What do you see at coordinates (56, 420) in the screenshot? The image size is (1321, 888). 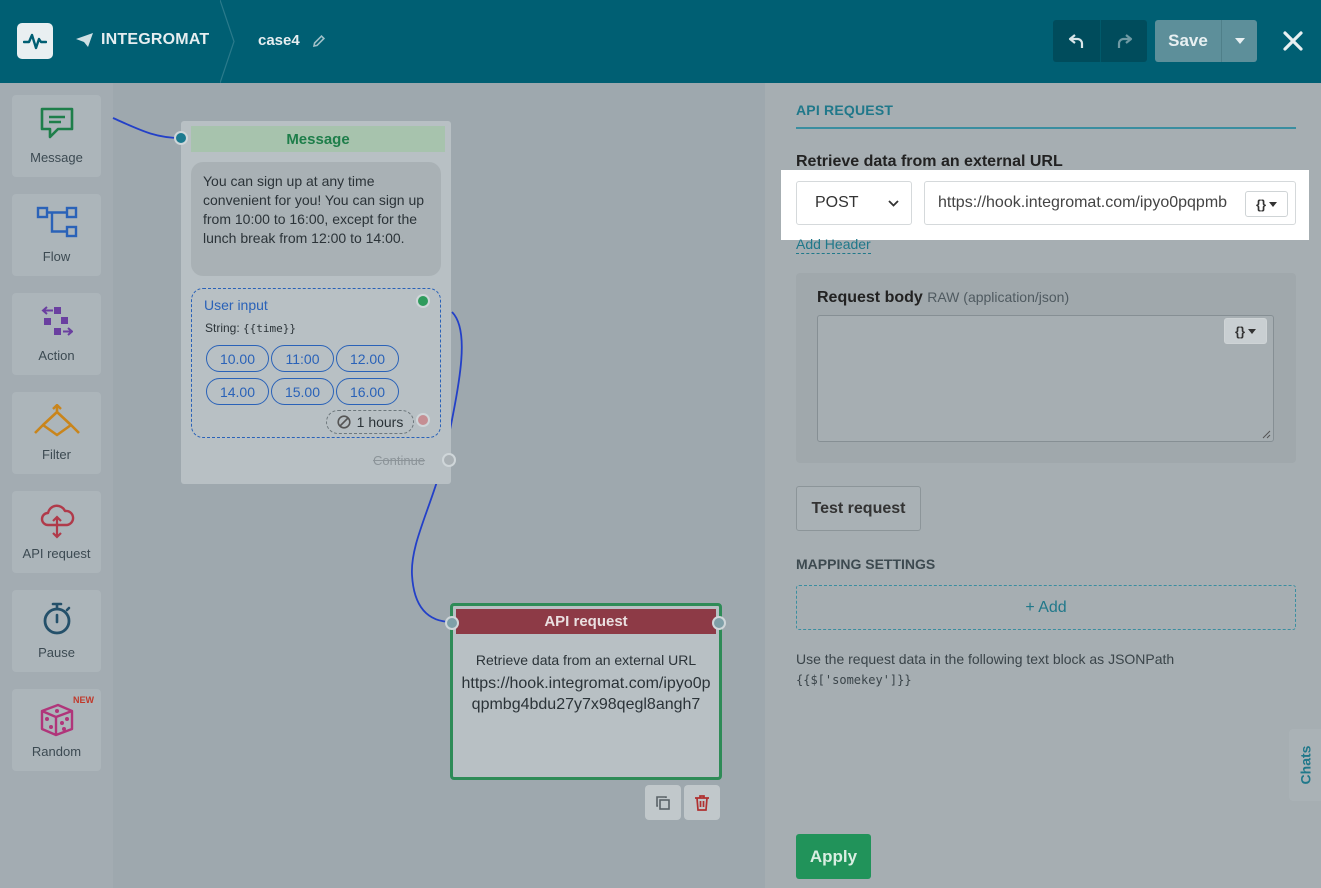 I see `filter-icon` at bounding box center [56, 420].